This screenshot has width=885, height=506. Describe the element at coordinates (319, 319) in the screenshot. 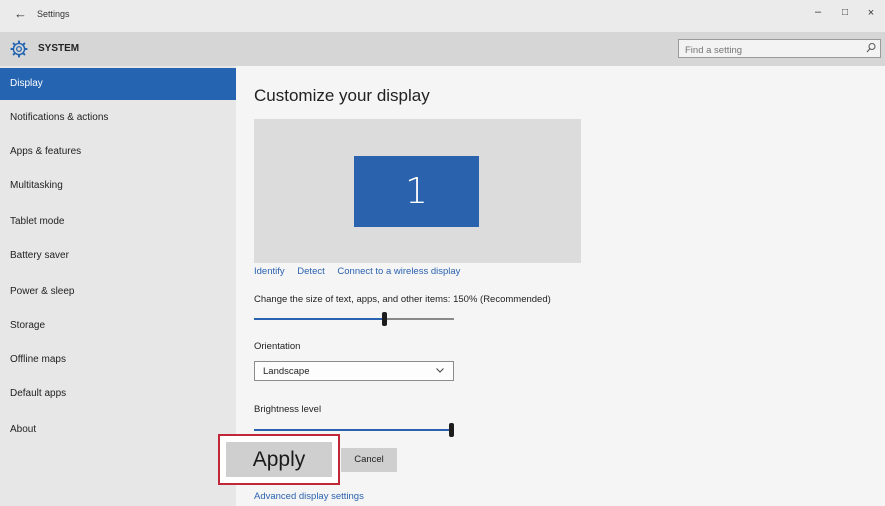

I see `scale-slider-fill` at that location.